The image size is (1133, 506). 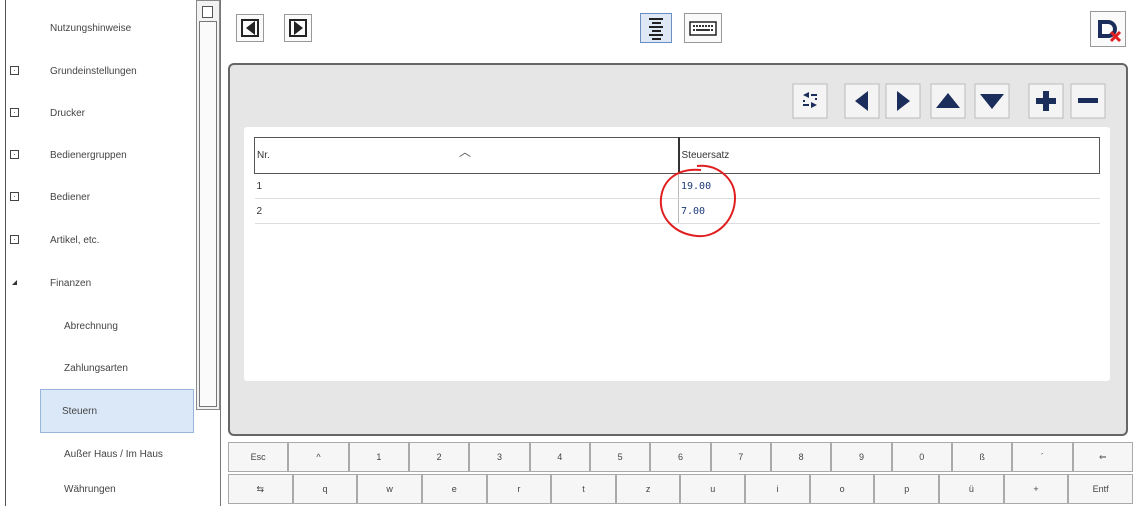 What do you see at coordinates (921, 457) in the screenshot?
I see `key-11: 0` at bounding box center [921, 457].